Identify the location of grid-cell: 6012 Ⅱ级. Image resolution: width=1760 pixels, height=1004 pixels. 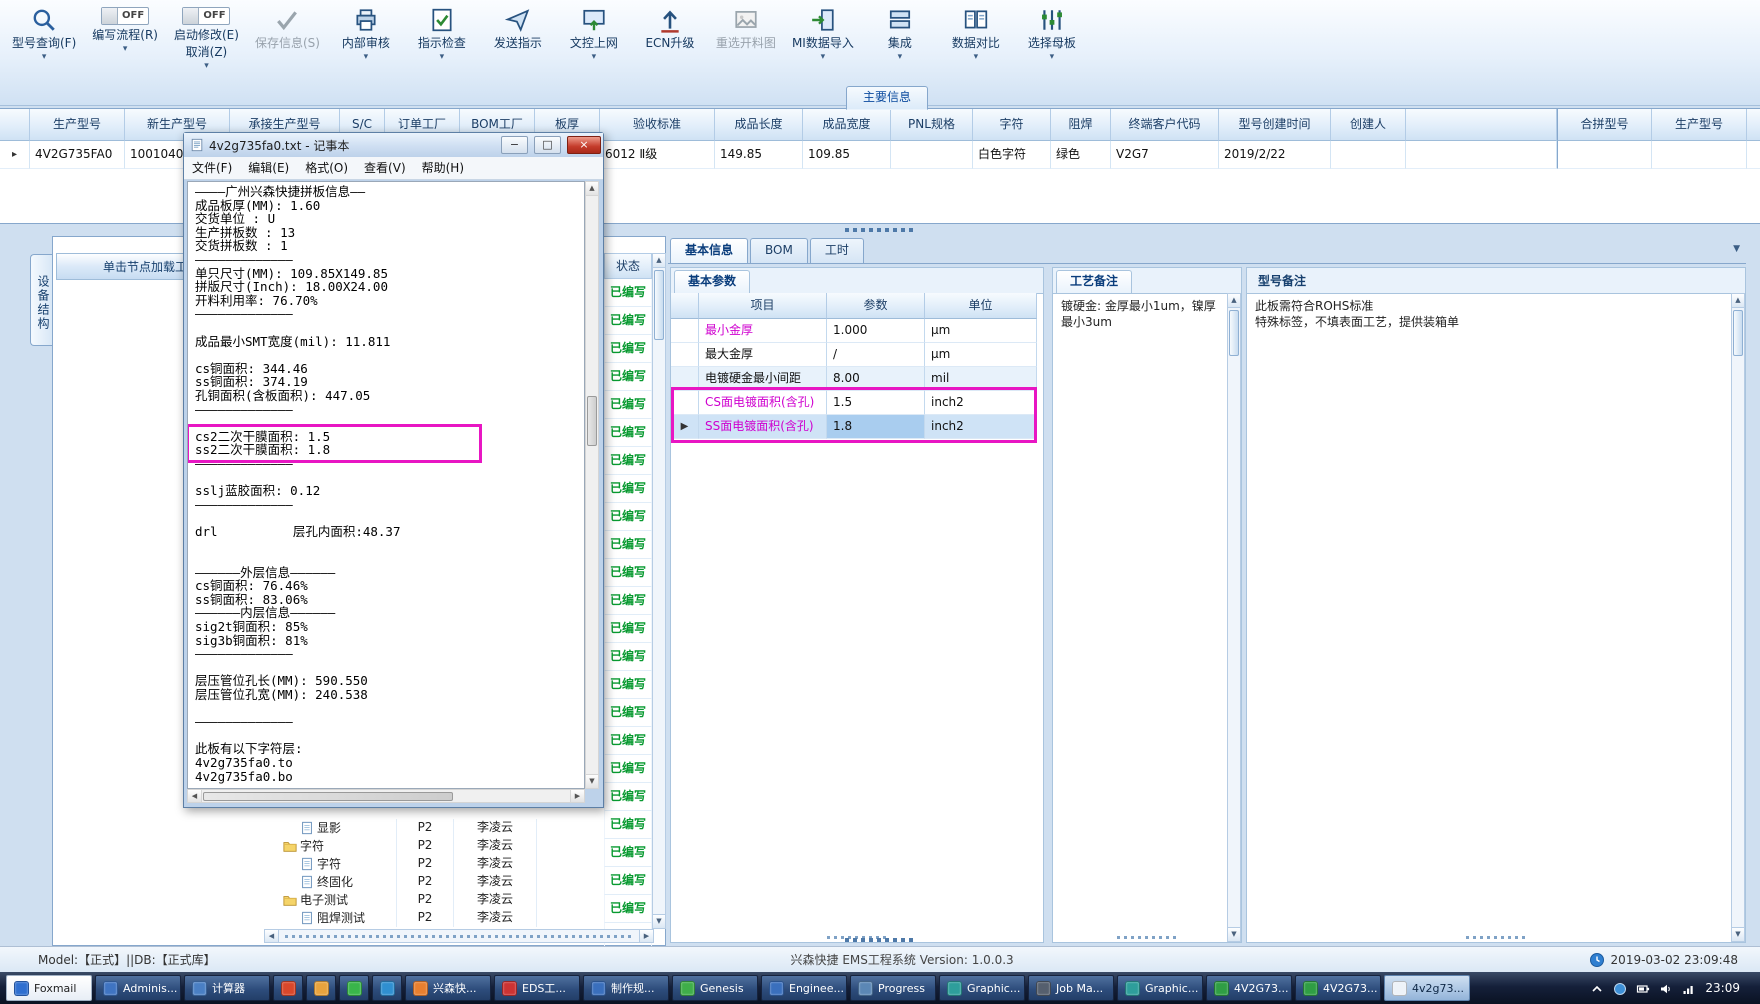
(657, 155).